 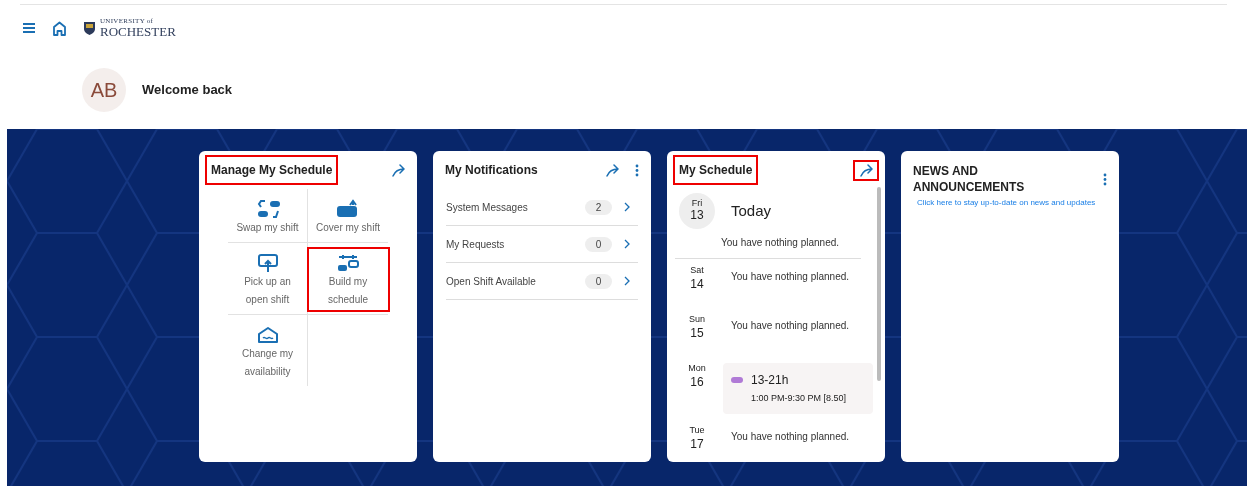 What do you see at coordinates (491, 281) in the screenshot?
I see `item-label: Open Shift Available` at bounding box center [491, 281].